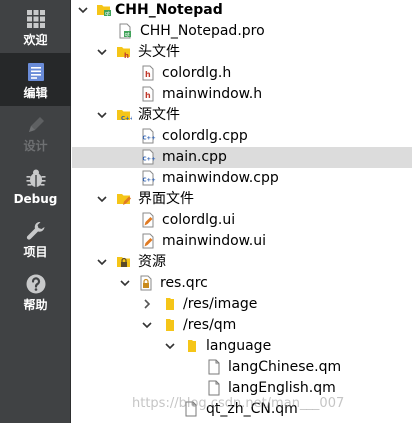 The height and width of the screenshot is (423, 412). Describe the element at coordinates (36, 124) in the screenshot. I see `pencil-icon` at that location.